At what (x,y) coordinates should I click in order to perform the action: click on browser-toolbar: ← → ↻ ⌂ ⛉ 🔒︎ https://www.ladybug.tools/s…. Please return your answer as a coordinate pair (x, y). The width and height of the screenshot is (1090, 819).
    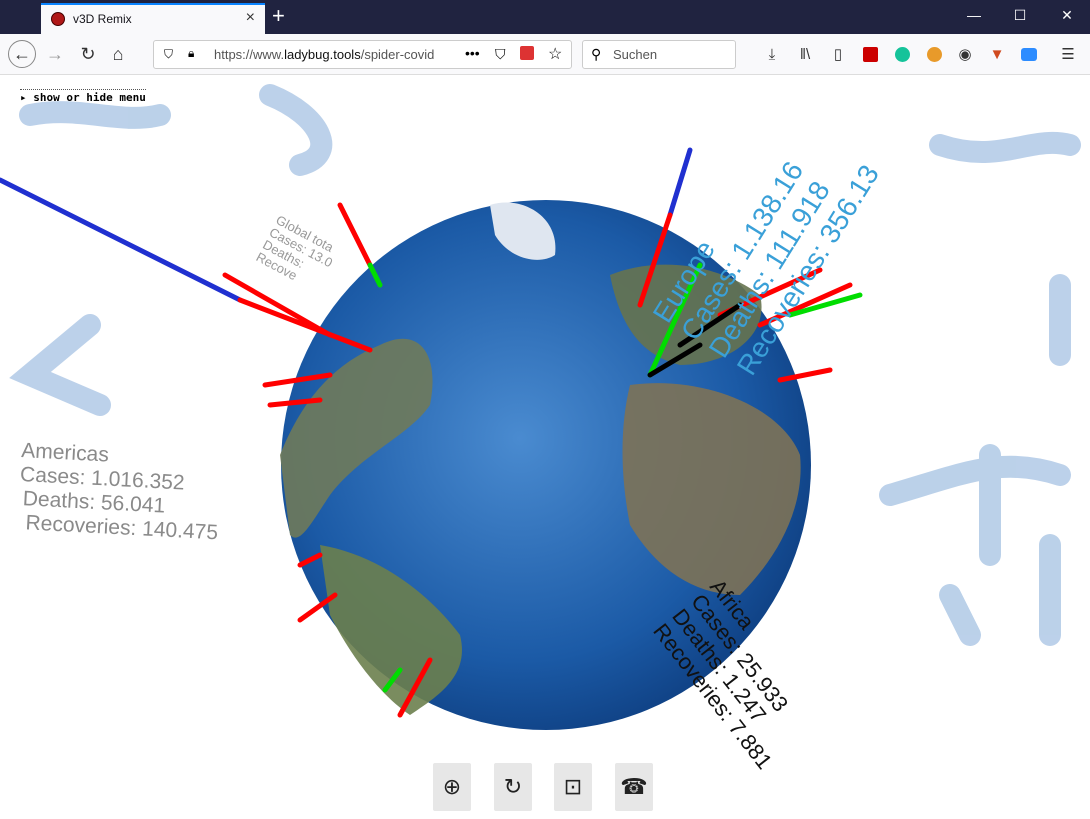
    Looking at the image, I should click on (545, 54).